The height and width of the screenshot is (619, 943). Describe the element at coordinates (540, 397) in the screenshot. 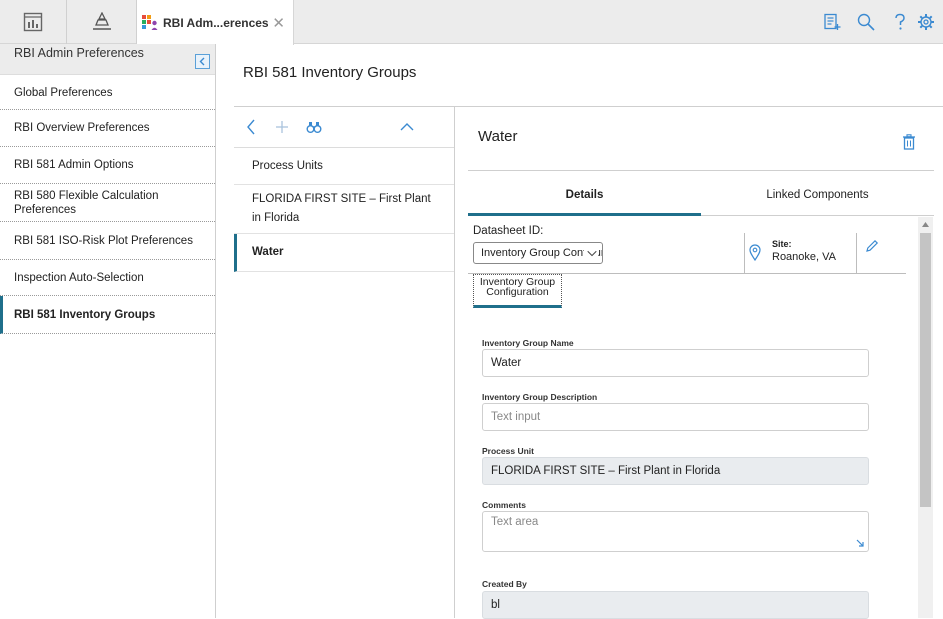

I see `inventory-group-description-label: Inventory Group Description` at that location.